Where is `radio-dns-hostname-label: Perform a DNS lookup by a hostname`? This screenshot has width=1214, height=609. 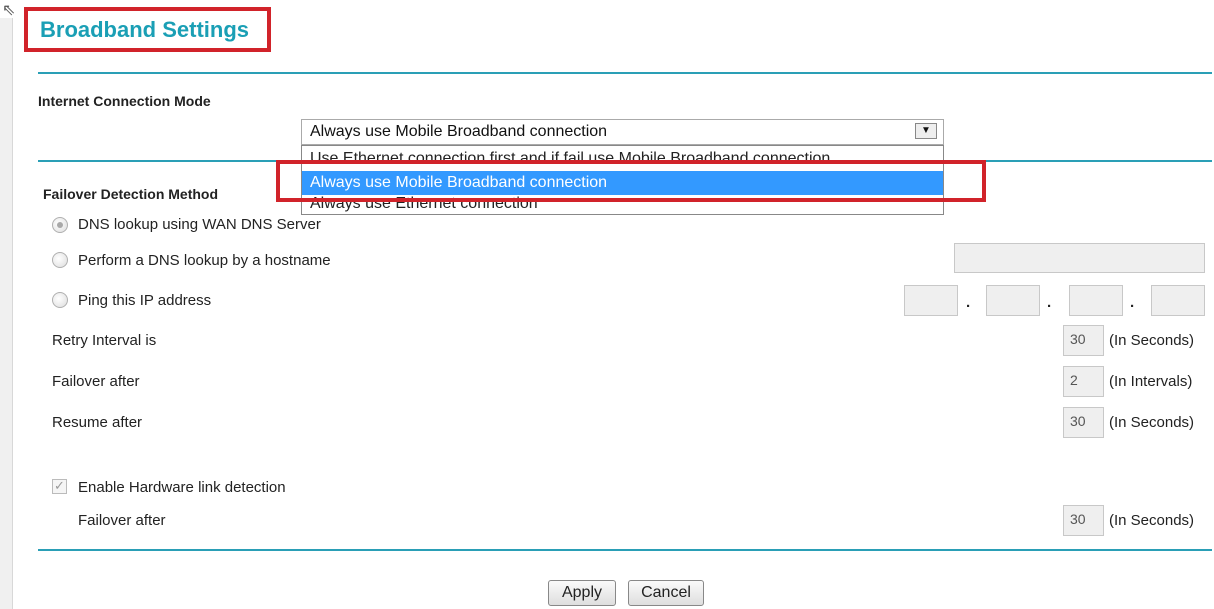 radio-dns-hostname-label: Perform a DNS lookup by a hostname is located at coordinates (204, 260).